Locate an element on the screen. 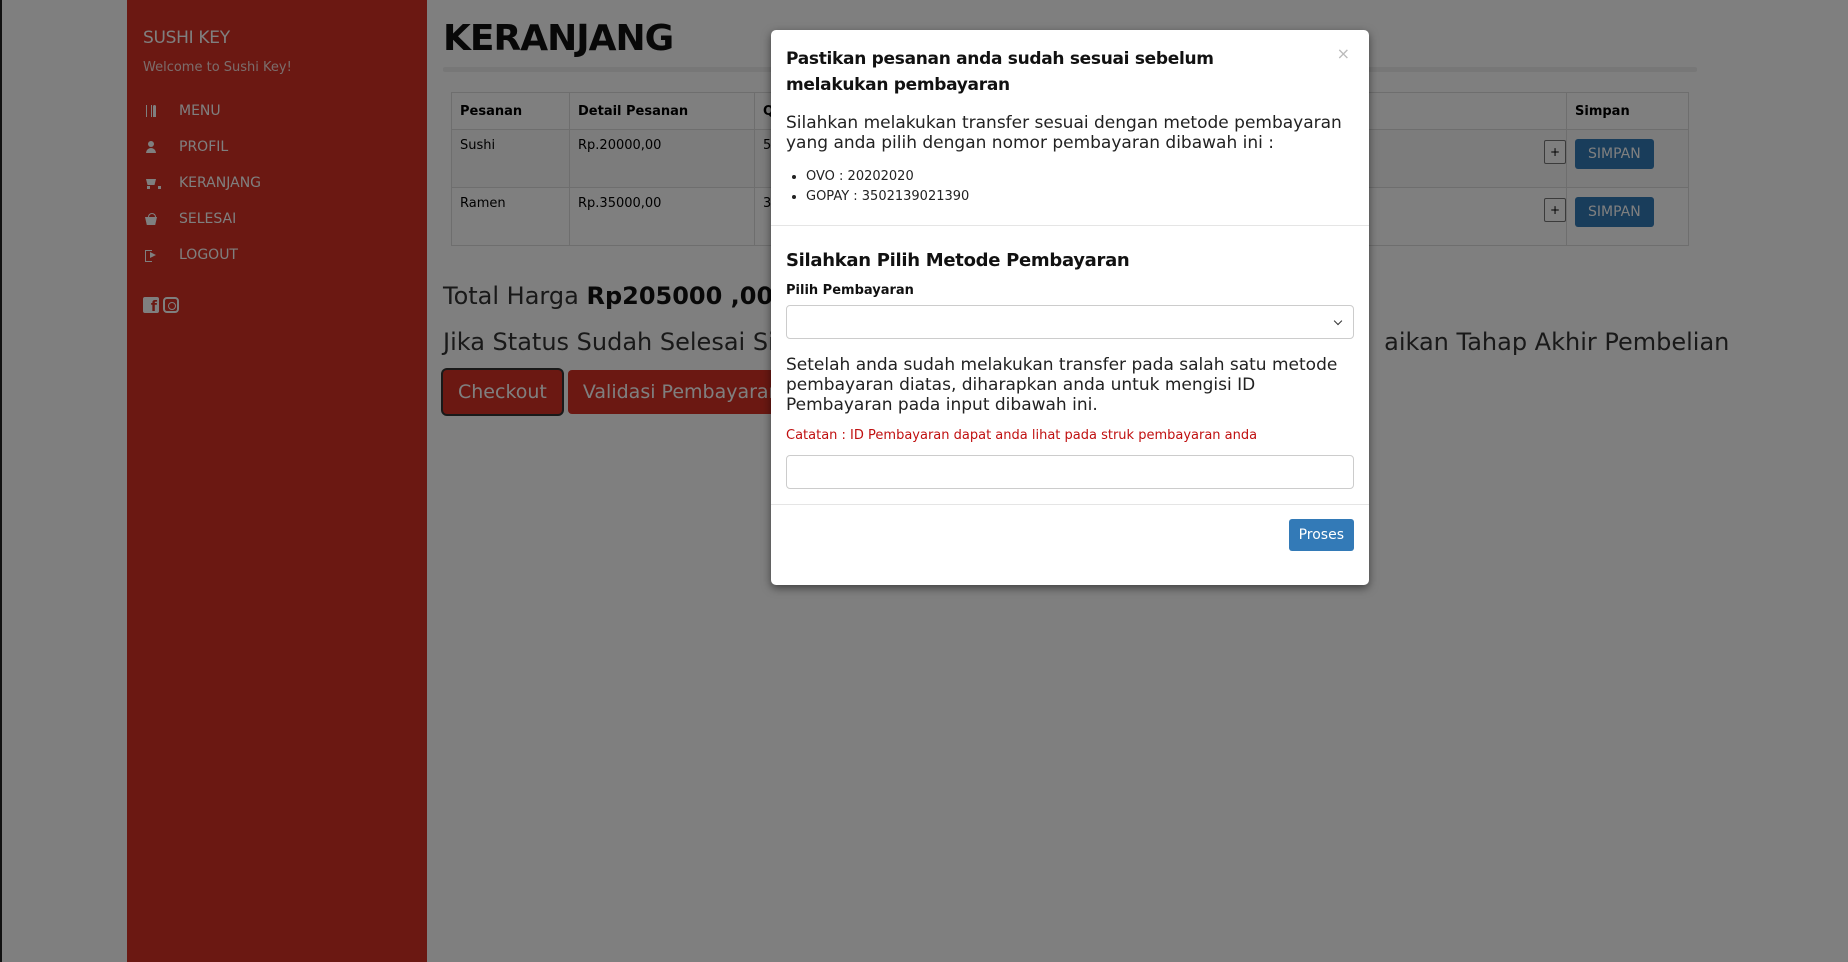 Image resolution: width=1848 pixels, height=962 pixels. modal-footer: Proses is located at coordinates (1070, 527).